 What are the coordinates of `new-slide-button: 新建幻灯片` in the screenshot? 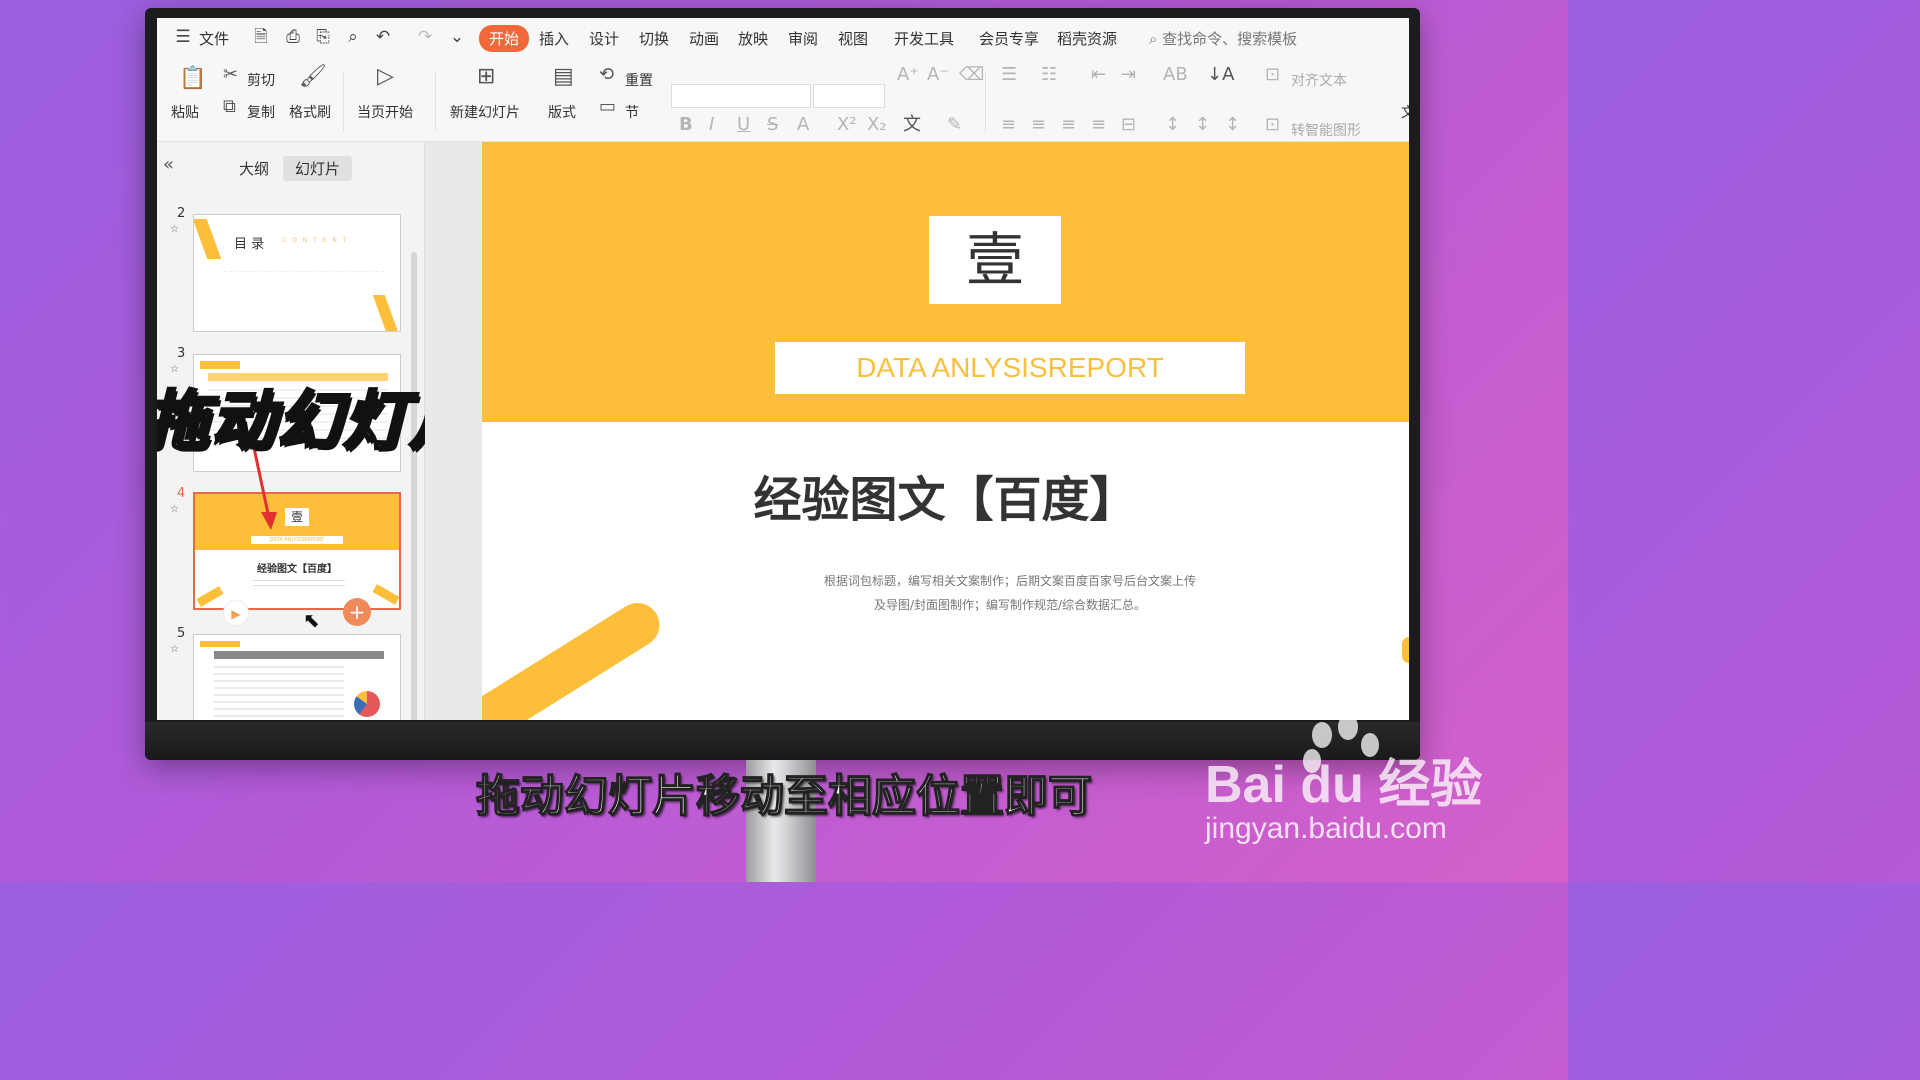 It's located at (485, 112).